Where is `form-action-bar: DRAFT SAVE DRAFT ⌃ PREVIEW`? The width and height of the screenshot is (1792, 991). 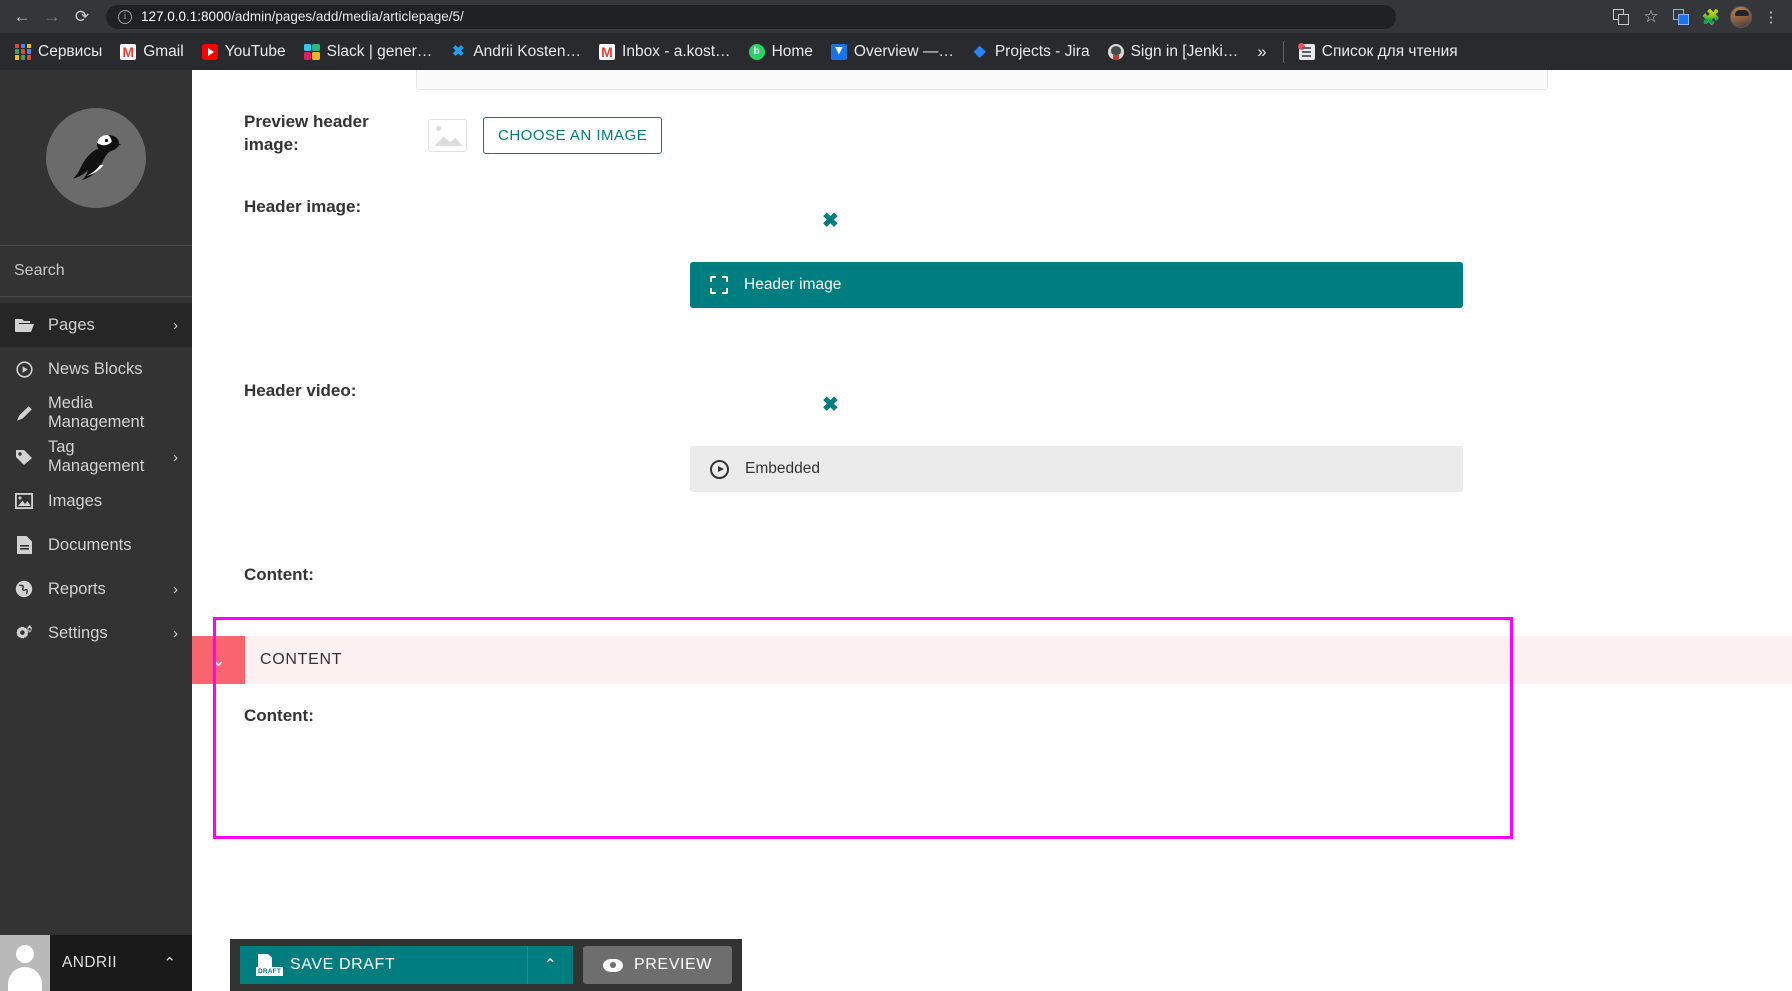
form-action-bar: DRAFT SAVE DRAFT ⌃ PREVIEW is located at coordinates (486, 965).